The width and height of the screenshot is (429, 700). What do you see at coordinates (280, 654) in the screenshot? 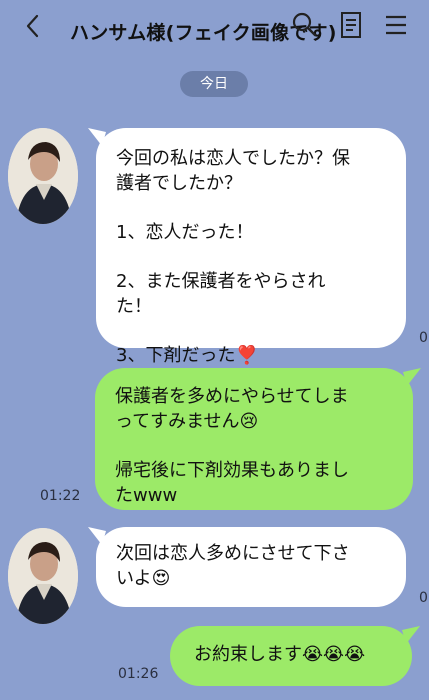
I see `message-line: お約束します😭😭😭` at bounding box center [280, 654].